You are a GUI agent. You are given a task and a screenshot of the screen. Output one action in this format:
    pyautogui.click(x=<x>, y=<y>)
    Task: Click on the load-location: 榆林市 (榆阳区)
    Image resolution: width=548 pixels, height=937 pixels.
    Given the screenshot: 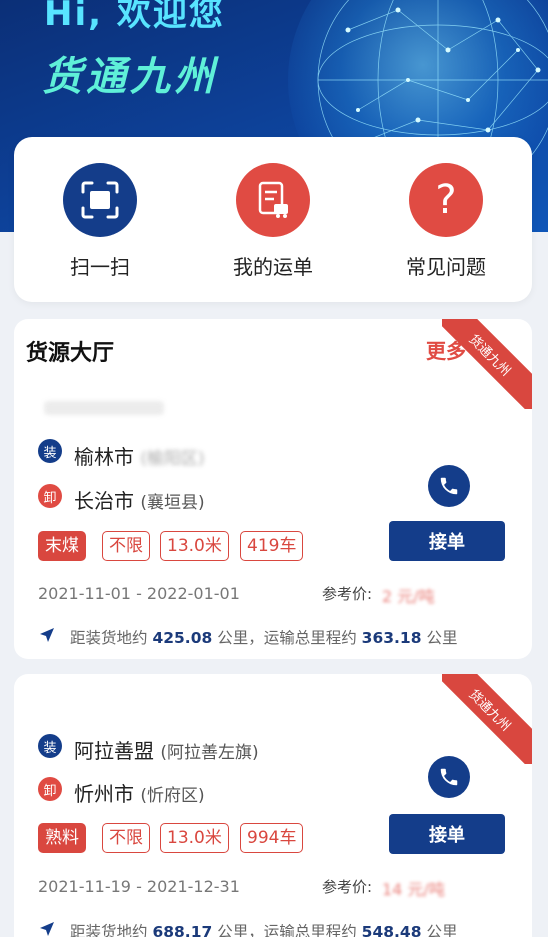 What is the action you would take?
    pyautogui.click(x=139, y=455)
    